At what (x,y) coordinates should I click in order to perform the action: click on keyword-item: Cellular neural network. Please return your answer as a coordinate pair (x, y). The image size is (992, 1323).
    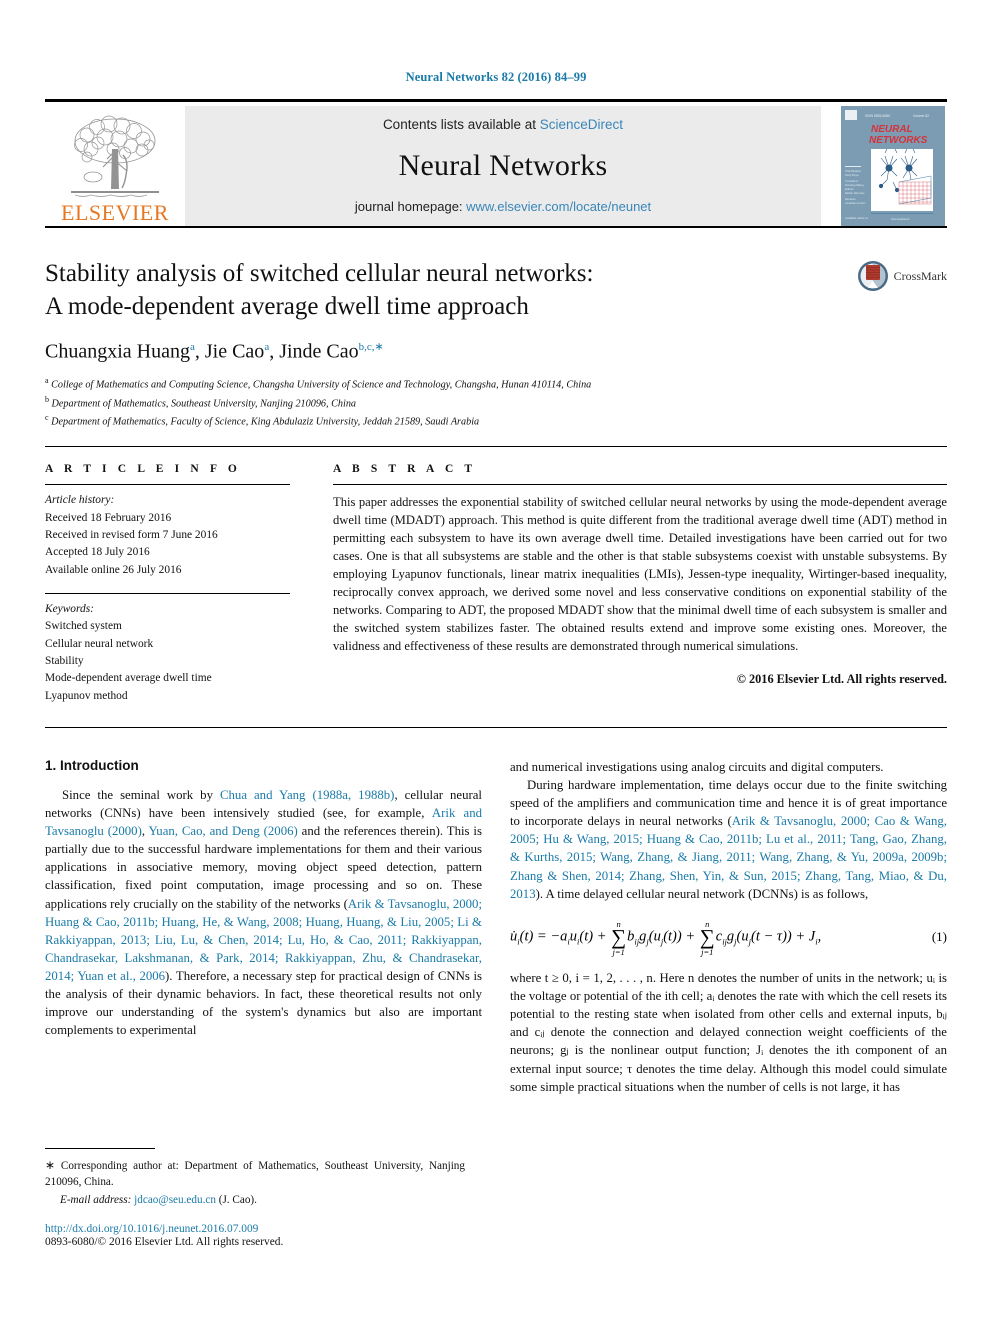
    Looking at the image, I should click on (99, 643).